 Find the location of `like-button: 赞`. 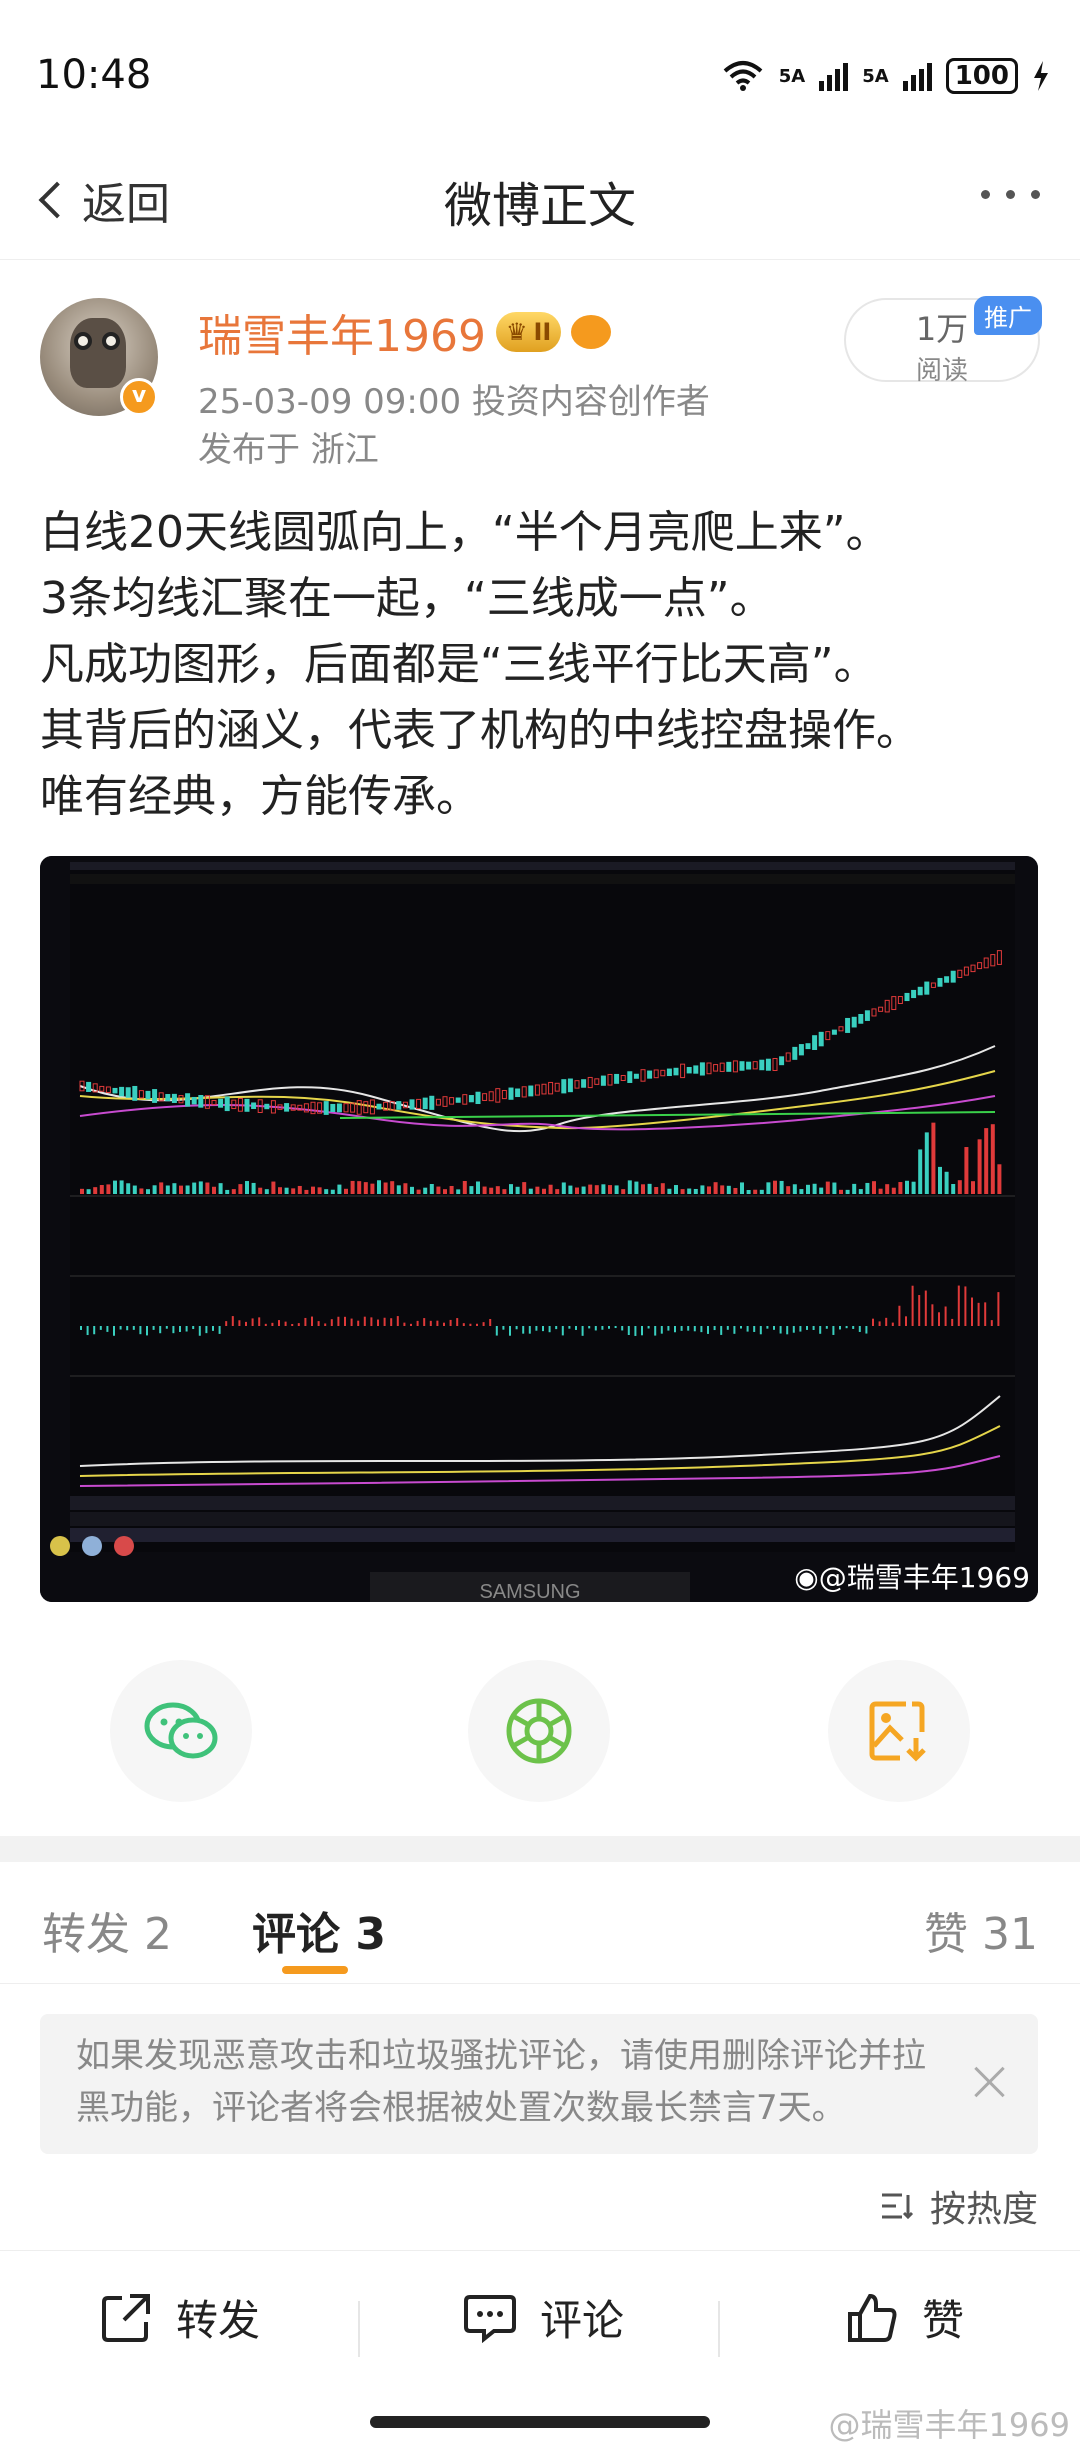

like-button: 赞 is located at coordinates (905, 2317).